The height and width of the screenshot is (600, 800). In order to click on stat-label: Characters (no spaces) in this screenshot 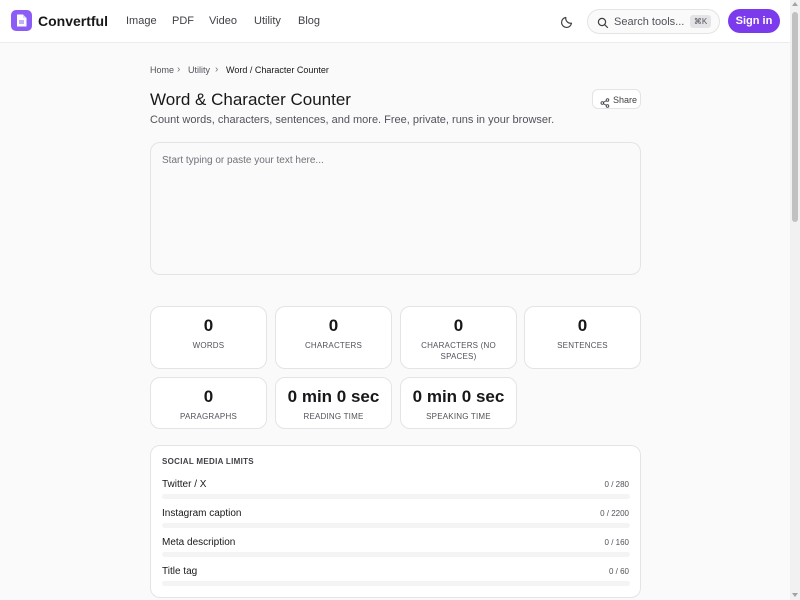, I will do `click(458, 351)`.